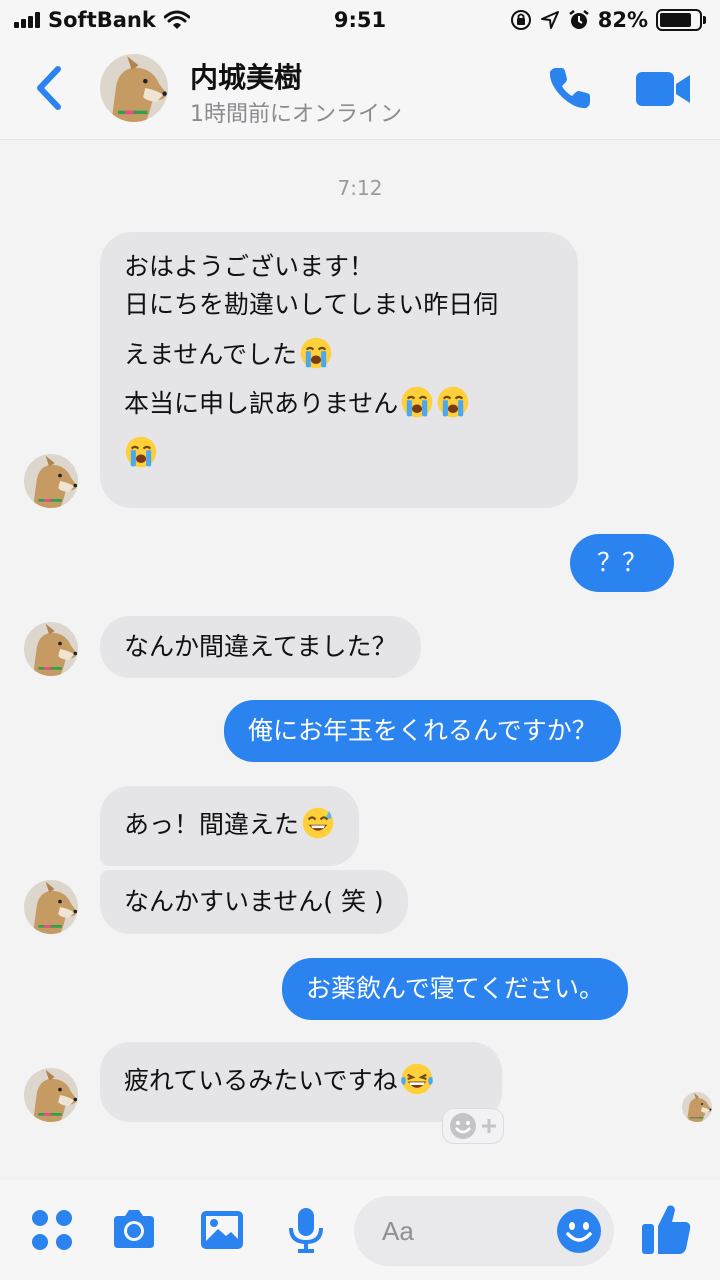  What do you see at coordinates (422, 731) in the screenshot?
I see `outgoing-message: 俺にお年玉をくれるんですか？` at bounding box center [422, 731].